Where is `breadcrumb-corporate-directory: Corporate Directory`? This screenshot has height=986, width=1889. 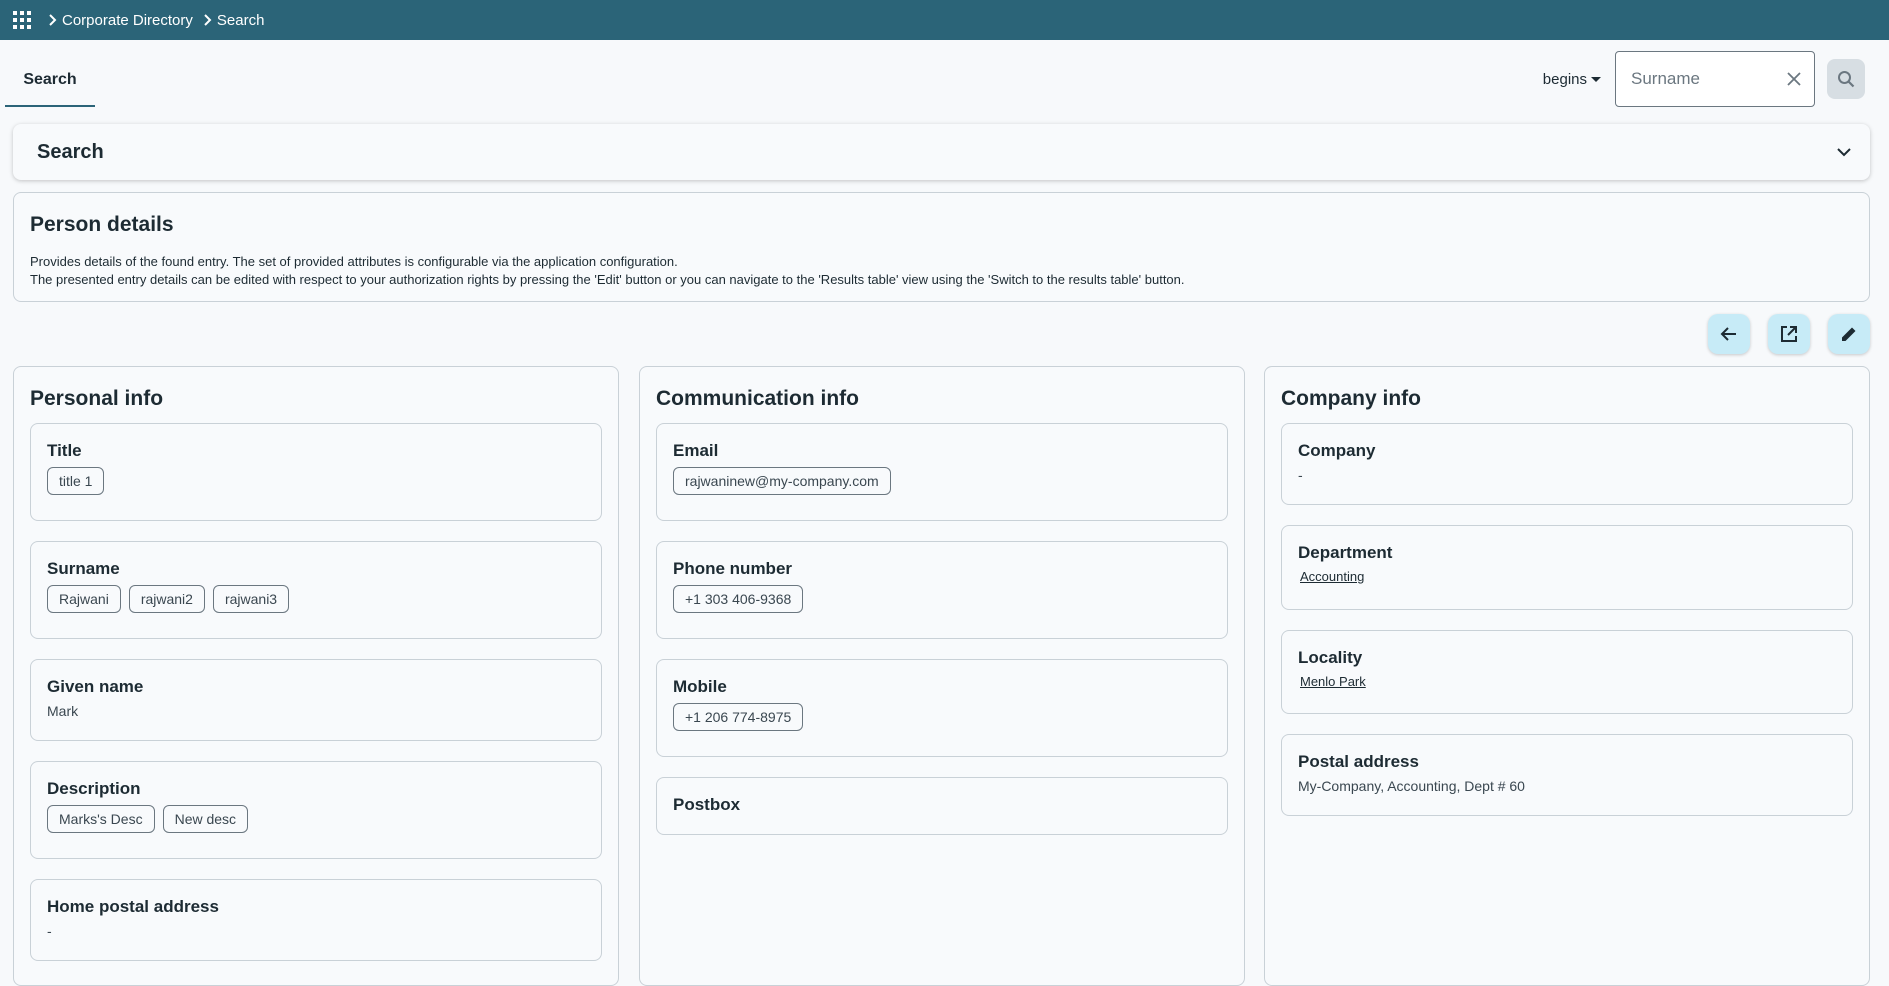
breadcrumb-corporate-directory: Corporate Directory is located at coordinates (127, 20).